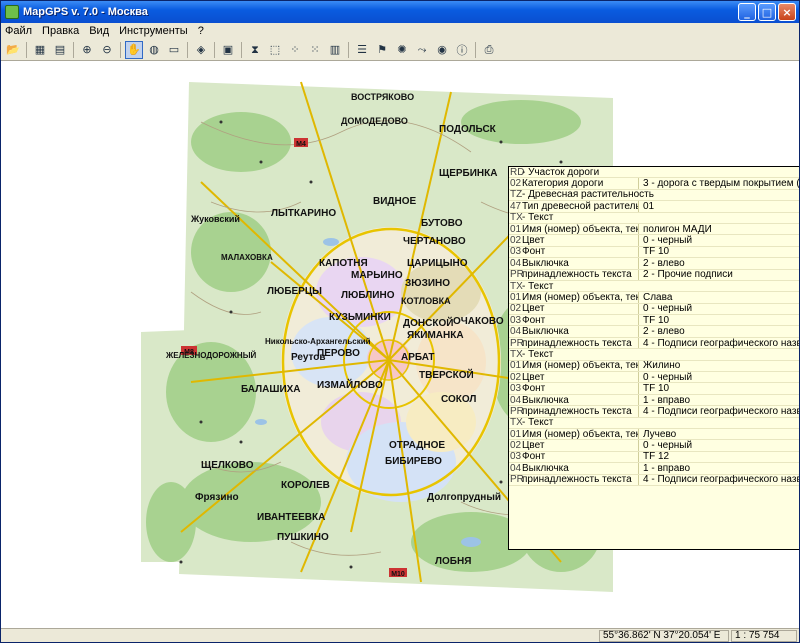 The height and width of the screenshot is (643, 800). Describe the element at coordinates (654, 457) in the screenshot. I see `info-attribute-row: 03 Фонт TF 12` at that location.